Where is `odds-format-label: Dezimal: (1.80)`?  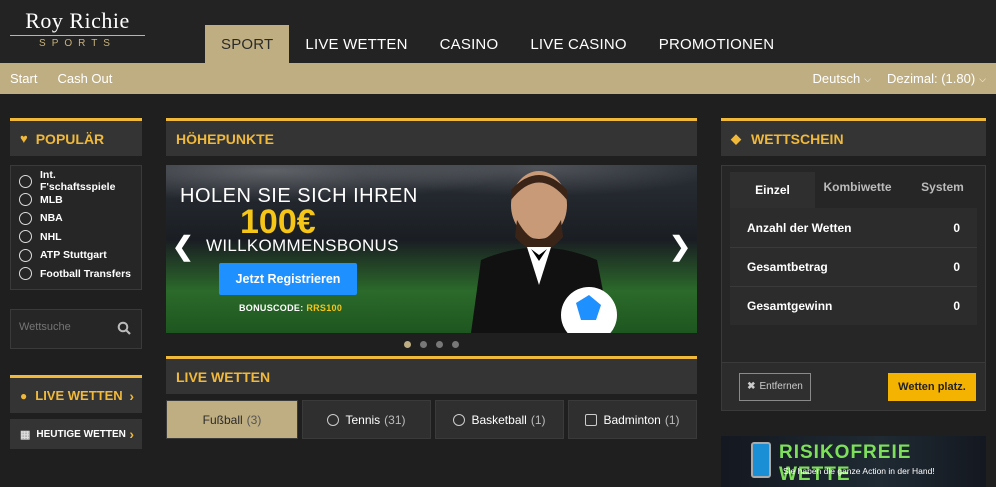 odds-format-label: Dezimal: (1.80) is located at coordinates (931, 78).